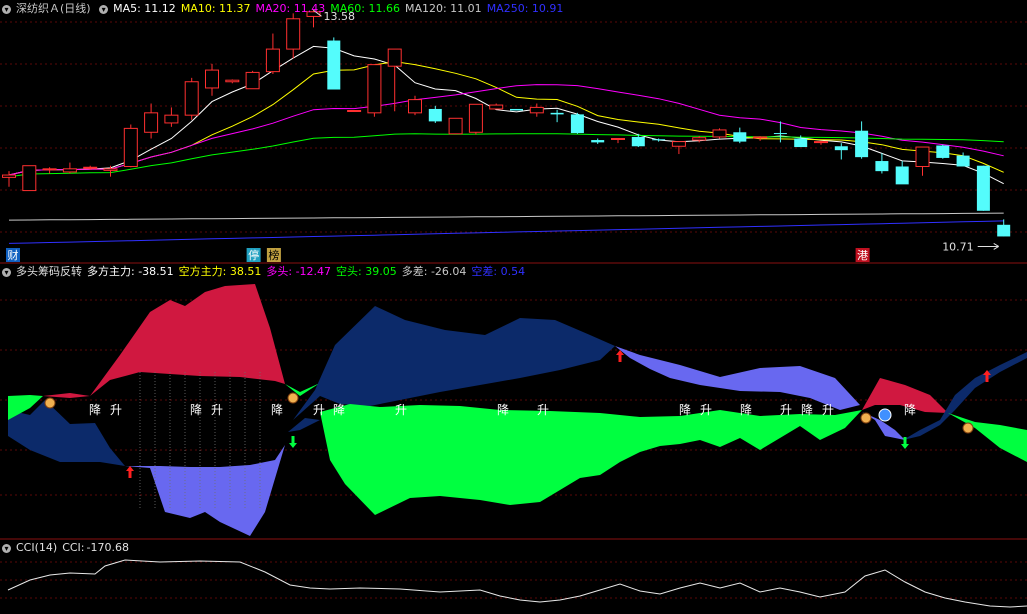  I want to click on cci-label: CCI:, so click(73, 547).